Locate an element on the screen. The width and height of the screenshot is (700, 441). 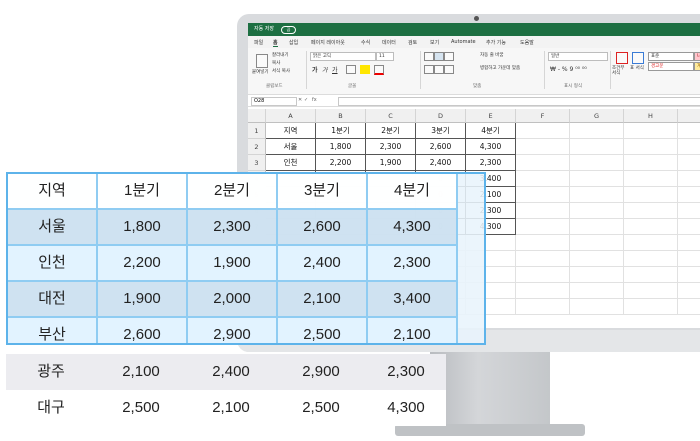
tab-formulas: 수식 is located at coordinates (365, 42).